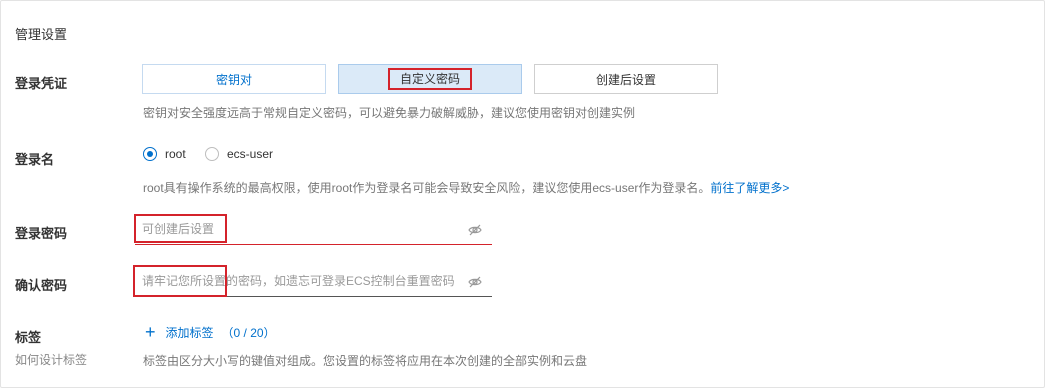 This screenshot has height=388, width=1045. I want to click on add-tag-label: 添加标签, so click(189, 332).